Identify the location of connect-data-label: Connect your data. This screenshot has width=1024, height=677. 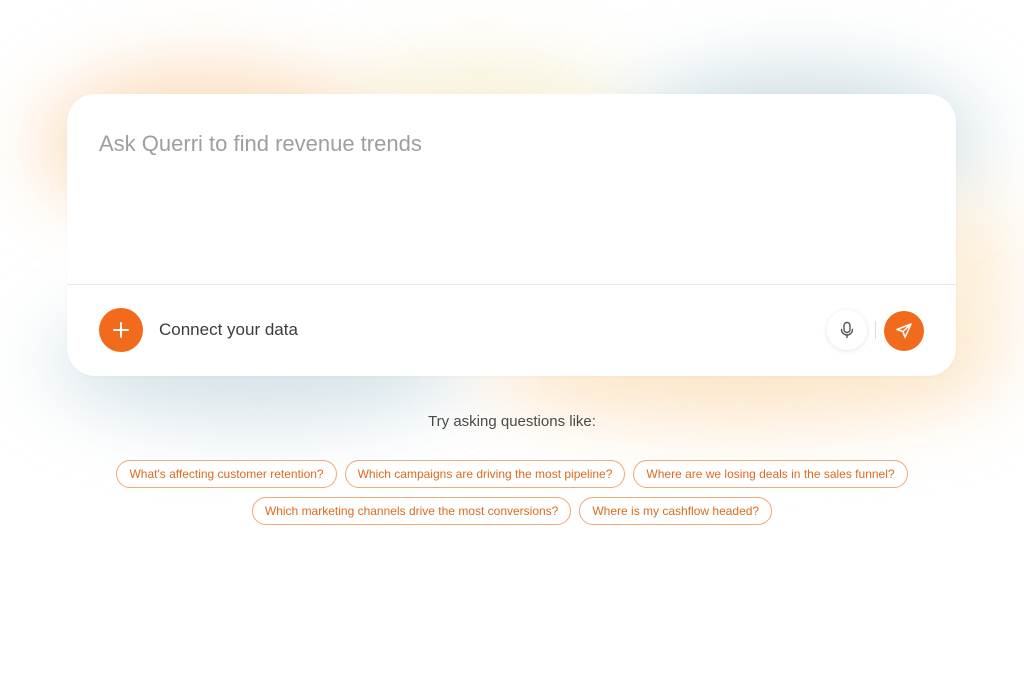
(228, 330).